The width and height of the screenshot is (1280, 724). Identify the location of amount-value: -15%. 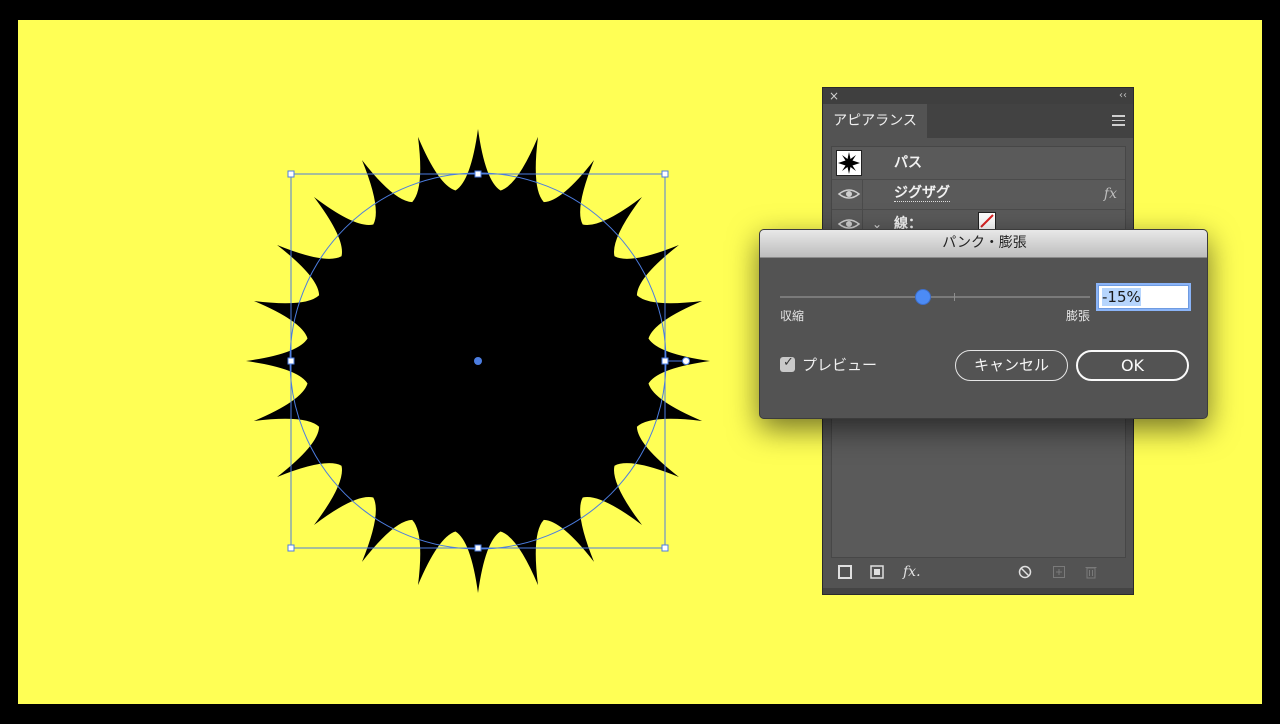
(1121, 297).